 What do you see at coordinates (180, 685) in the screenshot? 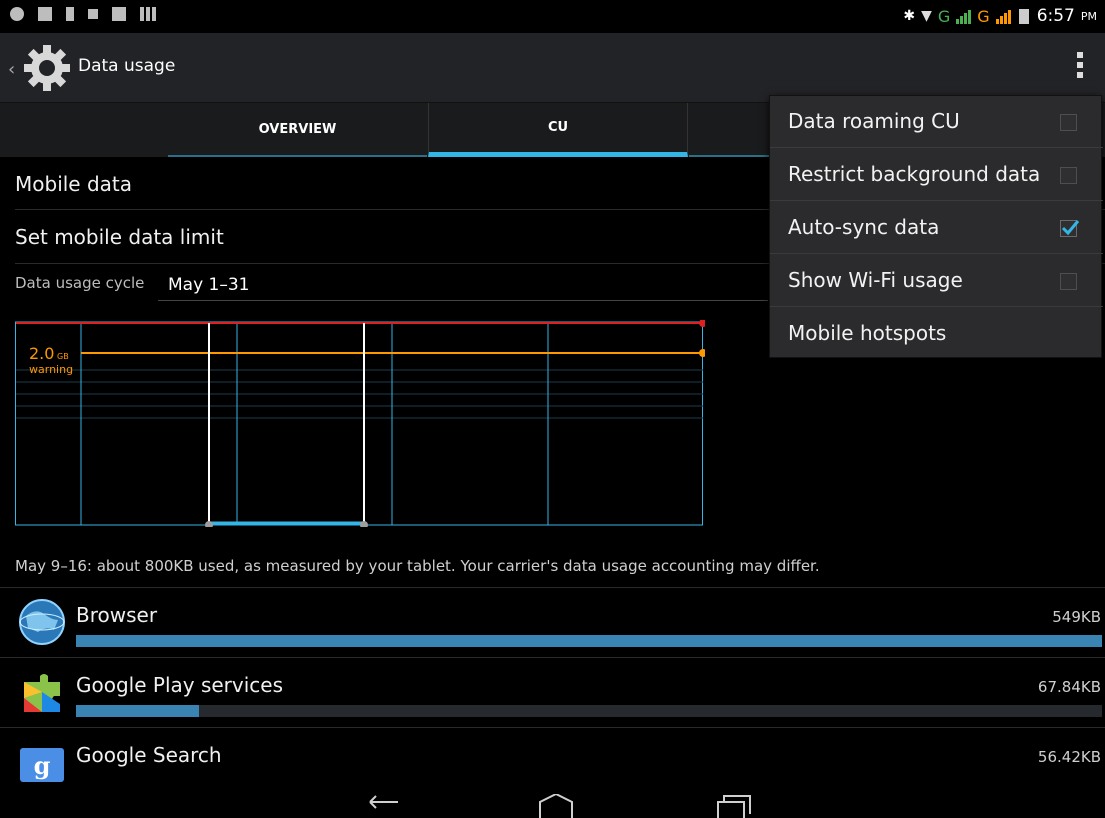
I see `app-name: Google Play services` at bounding box center [180, 685].